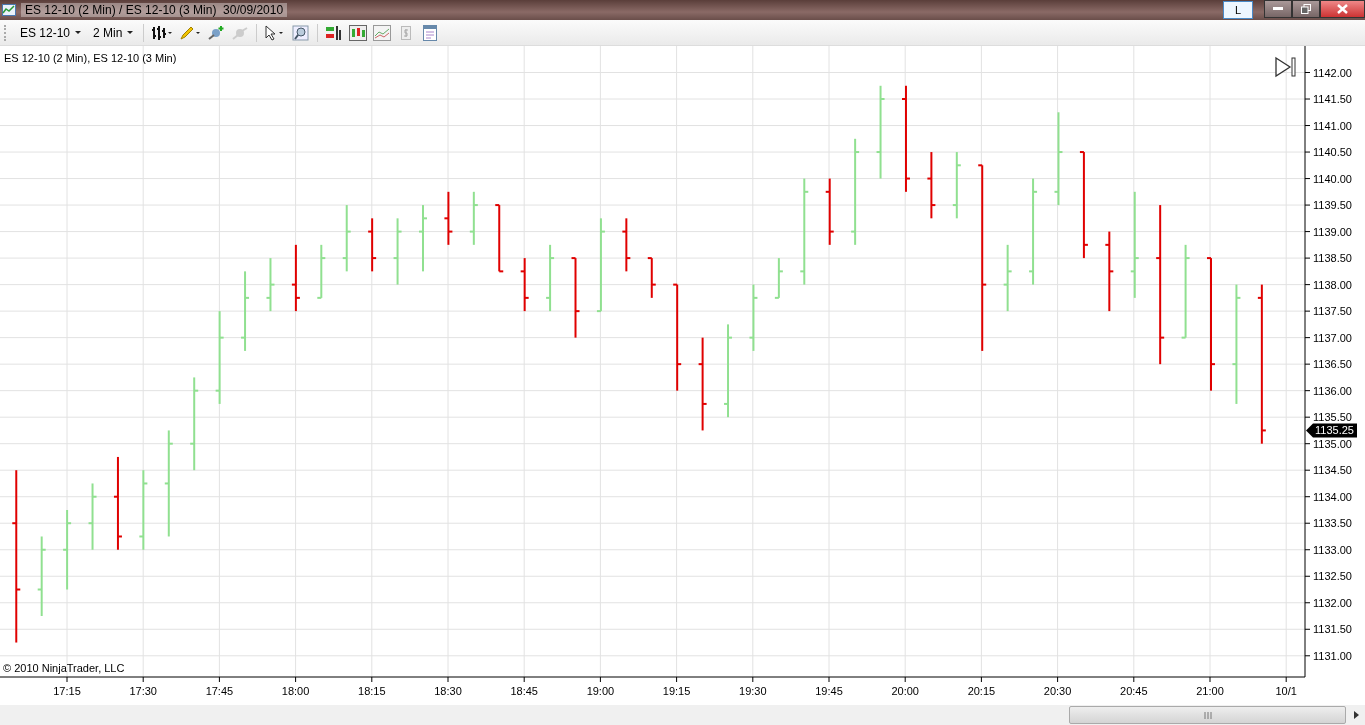 This screenshot has width=1365, height=725. I want to click on close-button, so click(1342, 9).